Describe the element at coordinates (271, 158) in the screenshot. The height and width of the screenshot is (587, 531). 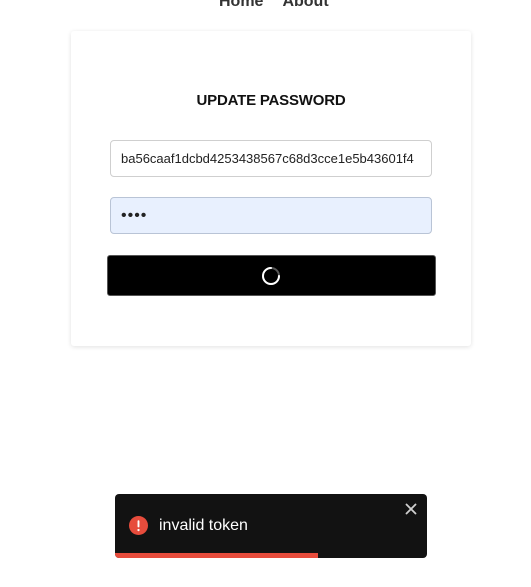
I see `token-input` at that location.